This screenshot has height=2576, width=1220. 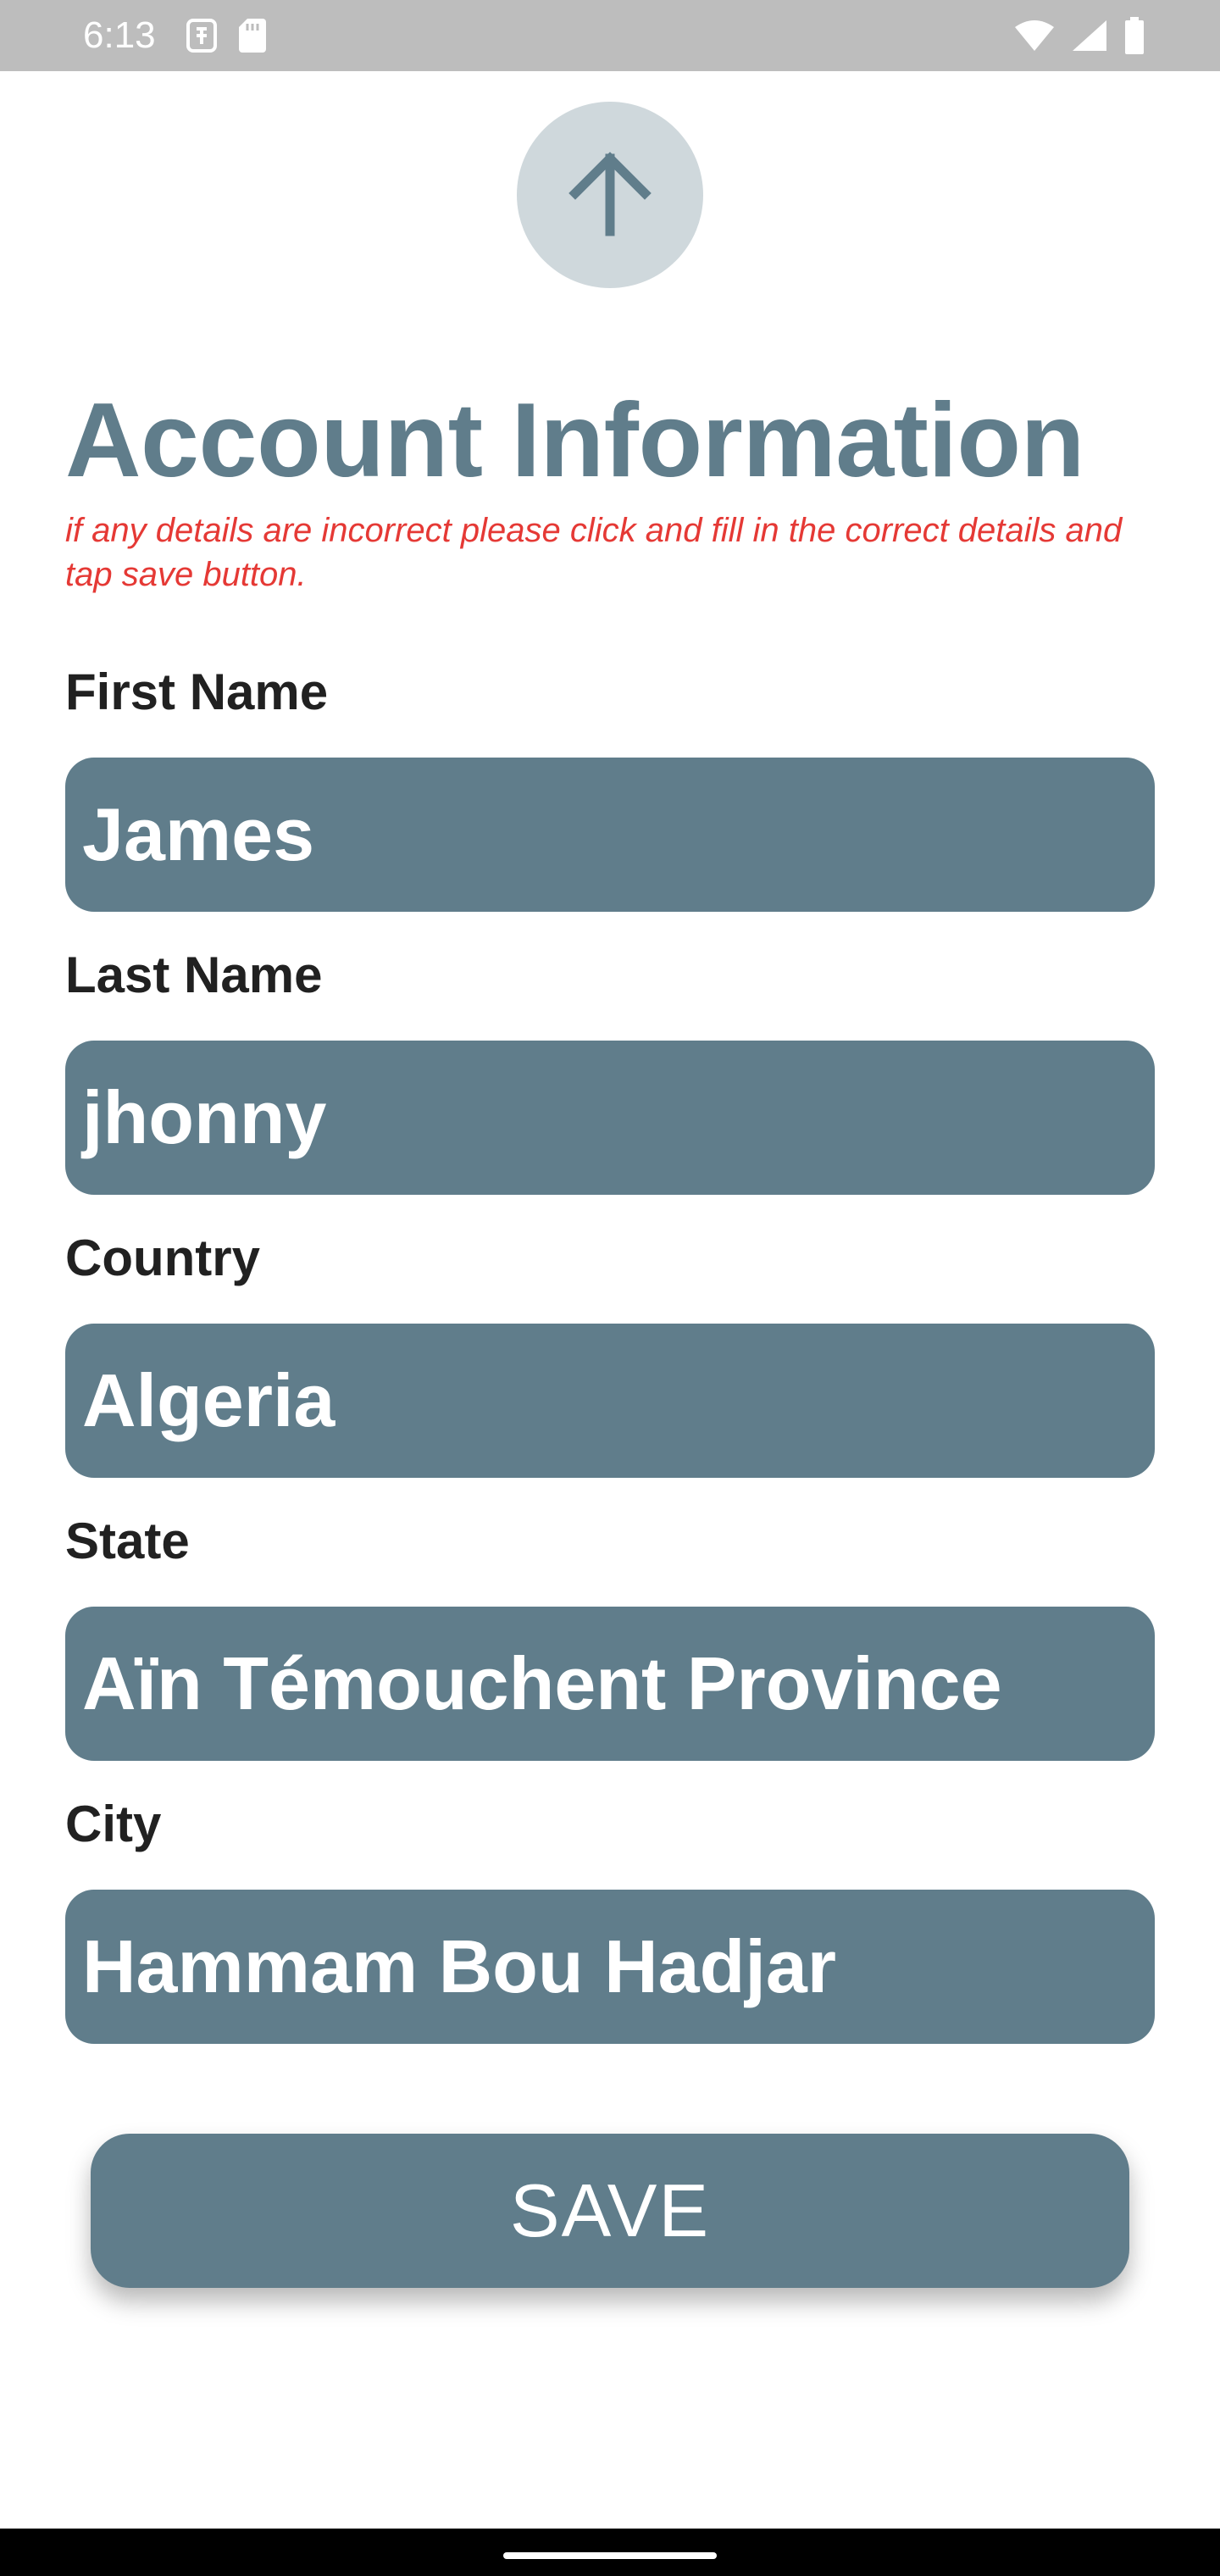 I want to click on state-field: Aïn Témouchent Province, so click(x=610, y=1684).